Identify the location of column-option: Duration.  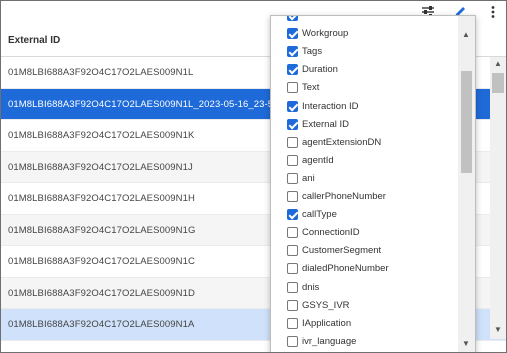
(364, 70).